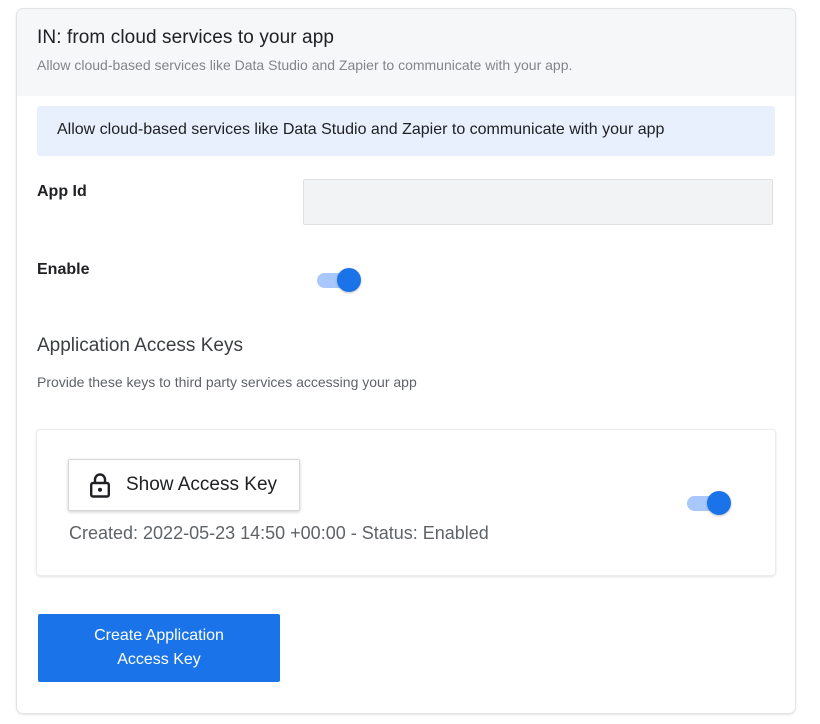 This screenshot has width=820, height=724. Describe the element at coordinates (100, 485) in the screenshot. I see `lock-icon` at that location.